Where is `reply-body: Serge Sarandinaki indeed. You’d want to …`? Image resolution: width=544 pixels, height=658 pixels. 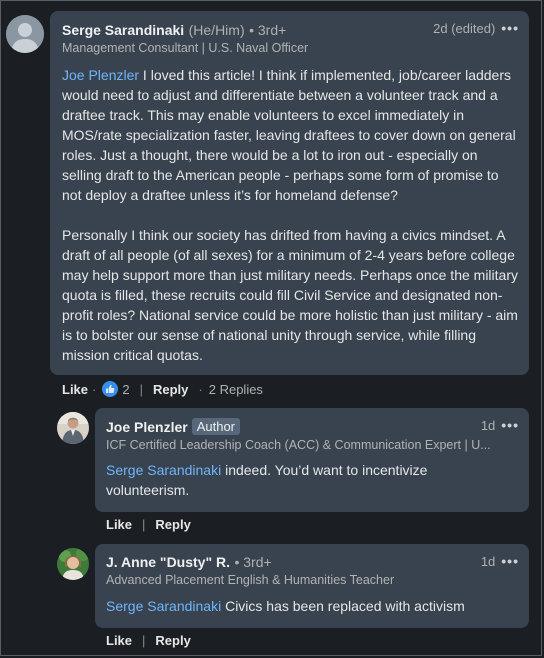
reply-body: Serge Sarandinaki indeed. You’d want to … is located at coordinates (308, 480).